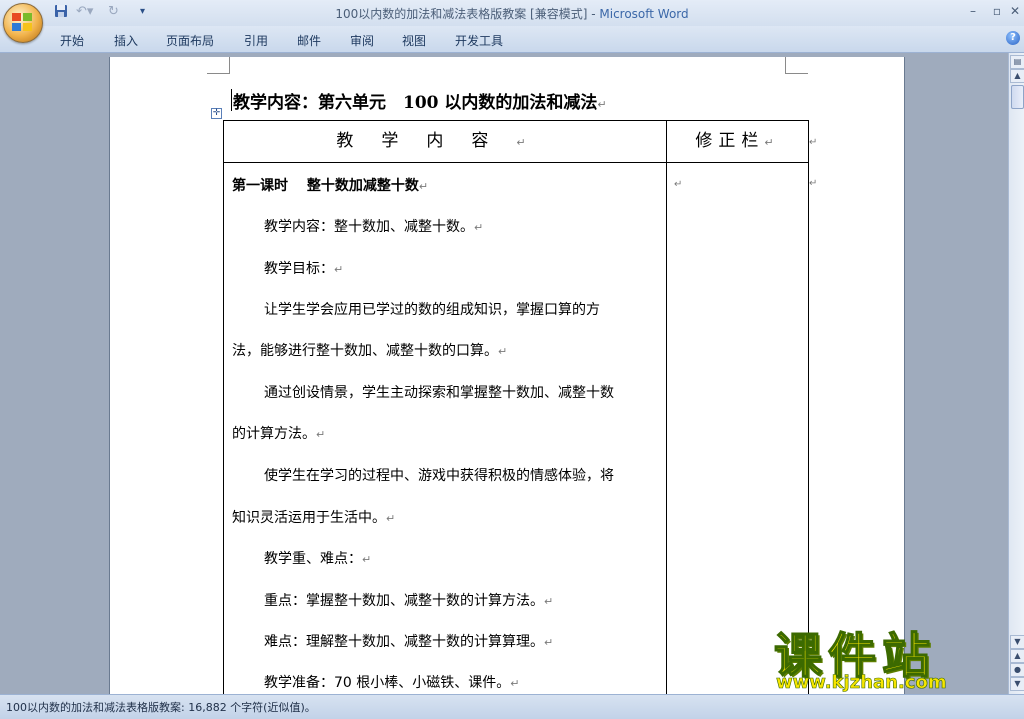 The width and height of the screenshot is (1024, 719). Describe the element at coordinates (730, 141) in the screenshot. I see `header-revision-text: 修正栏` at that location.